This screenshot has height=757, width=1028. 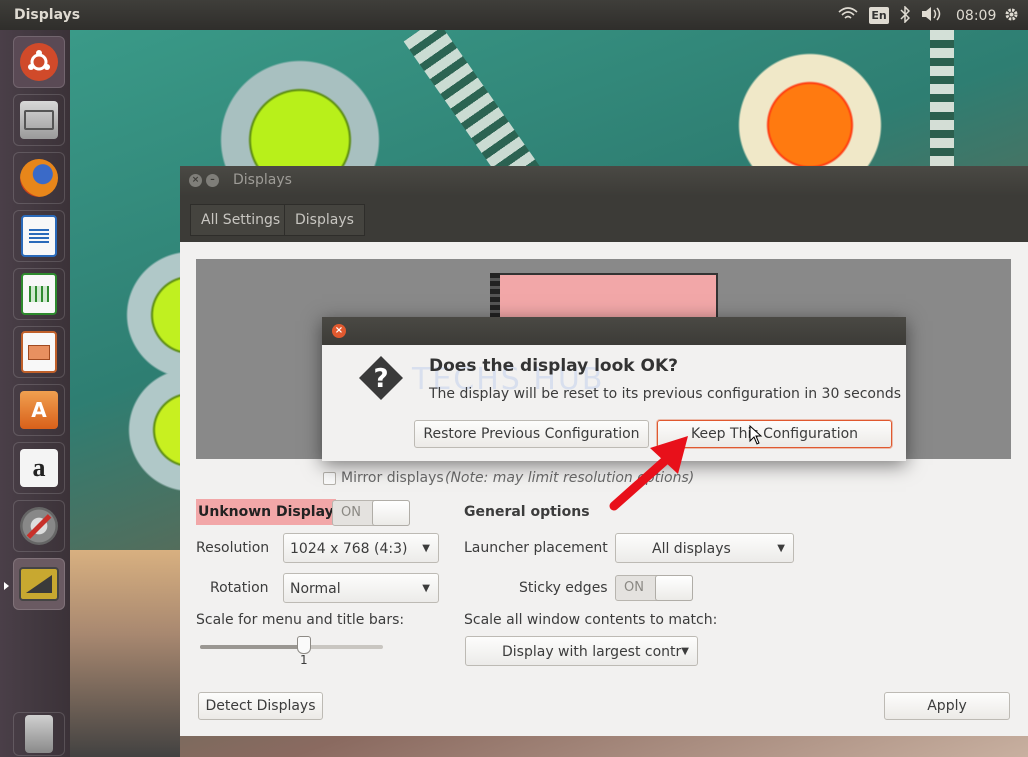 I want to click on question-icon: ?, so click(x=381, y=378).